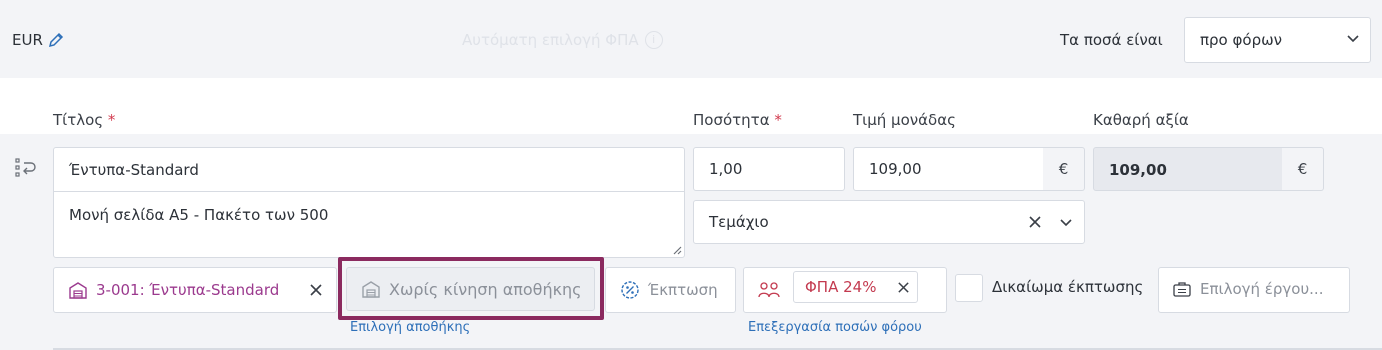  Describe the element at coordinates (683, 290) in the screenshot. I see `discount-label: Έκπτωση` at that location.